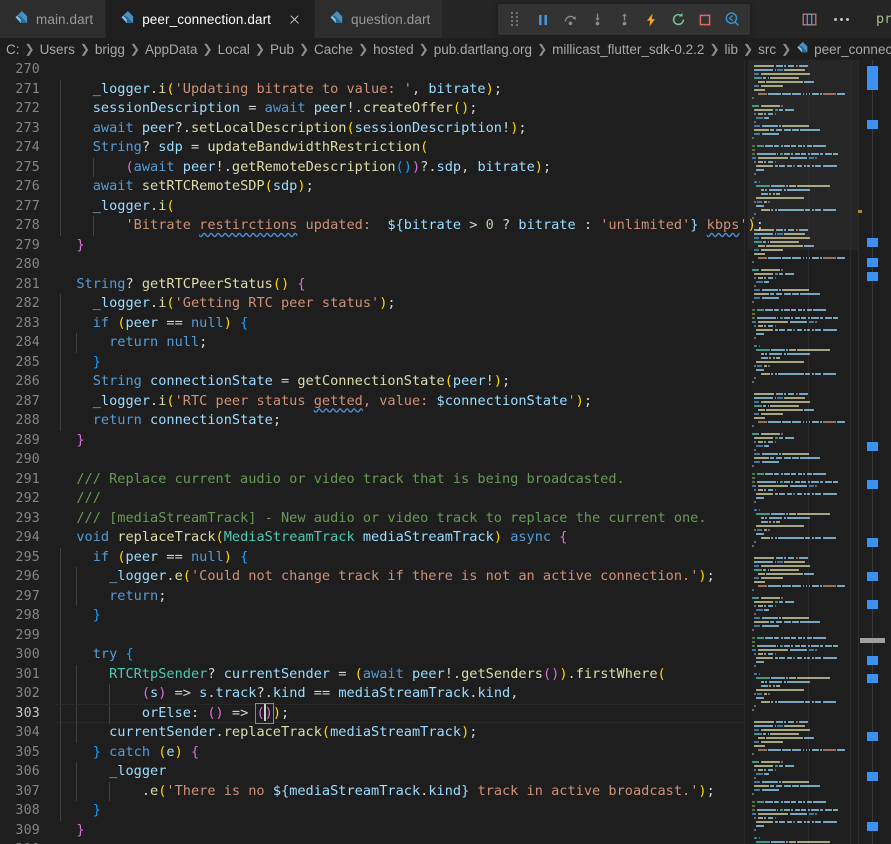  What do you see at coordinates (705, 20) in the screenshot?
I see `stop-icon` at bounding box center [705, 20].